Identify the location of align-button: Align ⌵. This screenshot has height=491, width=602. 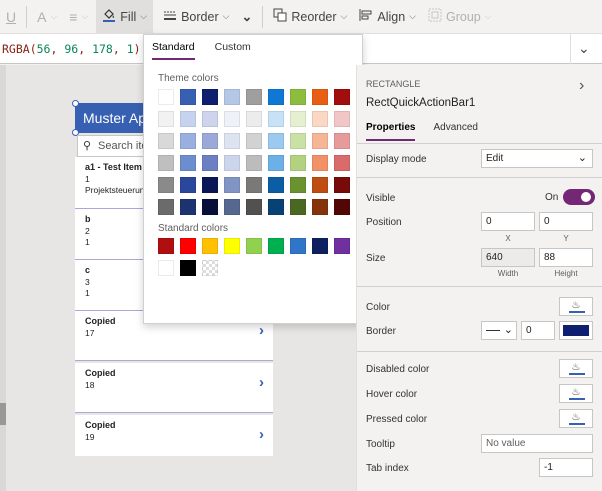
(387, 17).